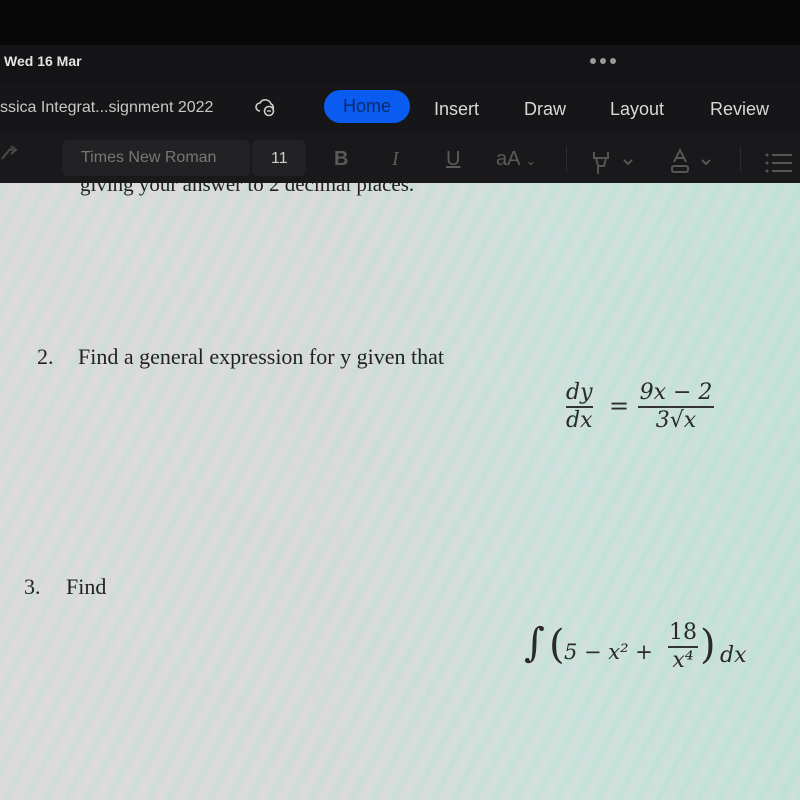 The height and width of the screenshot is (800, 800). Describe the element at coordinates (739, 109) in the screenshot. I see `tab-review: Review` at that location.